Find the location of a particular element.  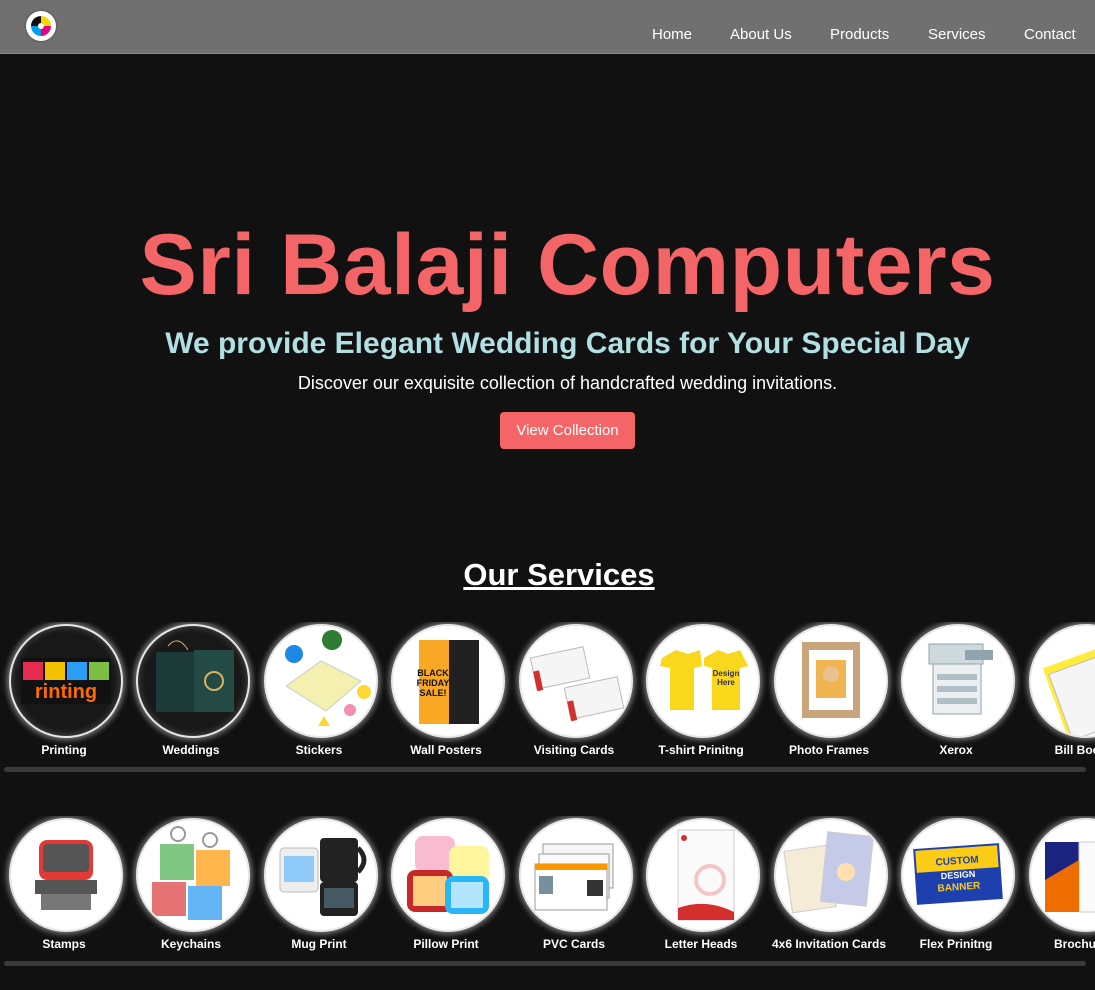

brochure-icon is located at coordinates (1062, 875).